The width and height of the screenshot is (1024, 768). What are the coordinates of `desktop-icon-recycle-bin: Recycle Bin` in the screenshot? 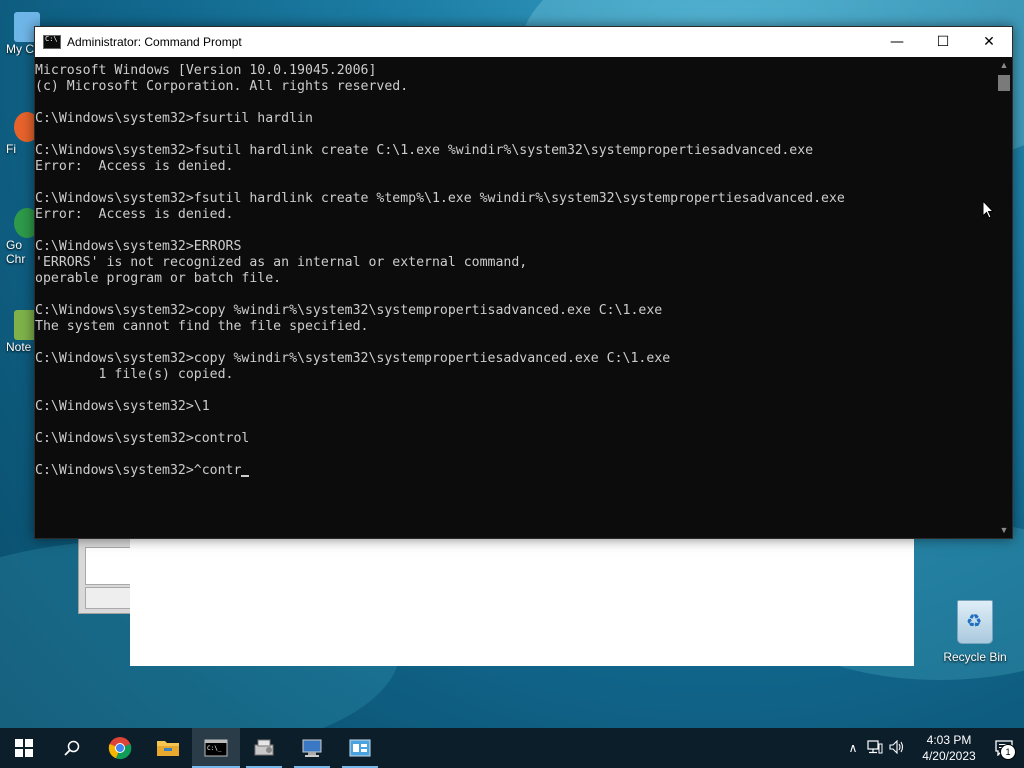 It's located at (975, 632).